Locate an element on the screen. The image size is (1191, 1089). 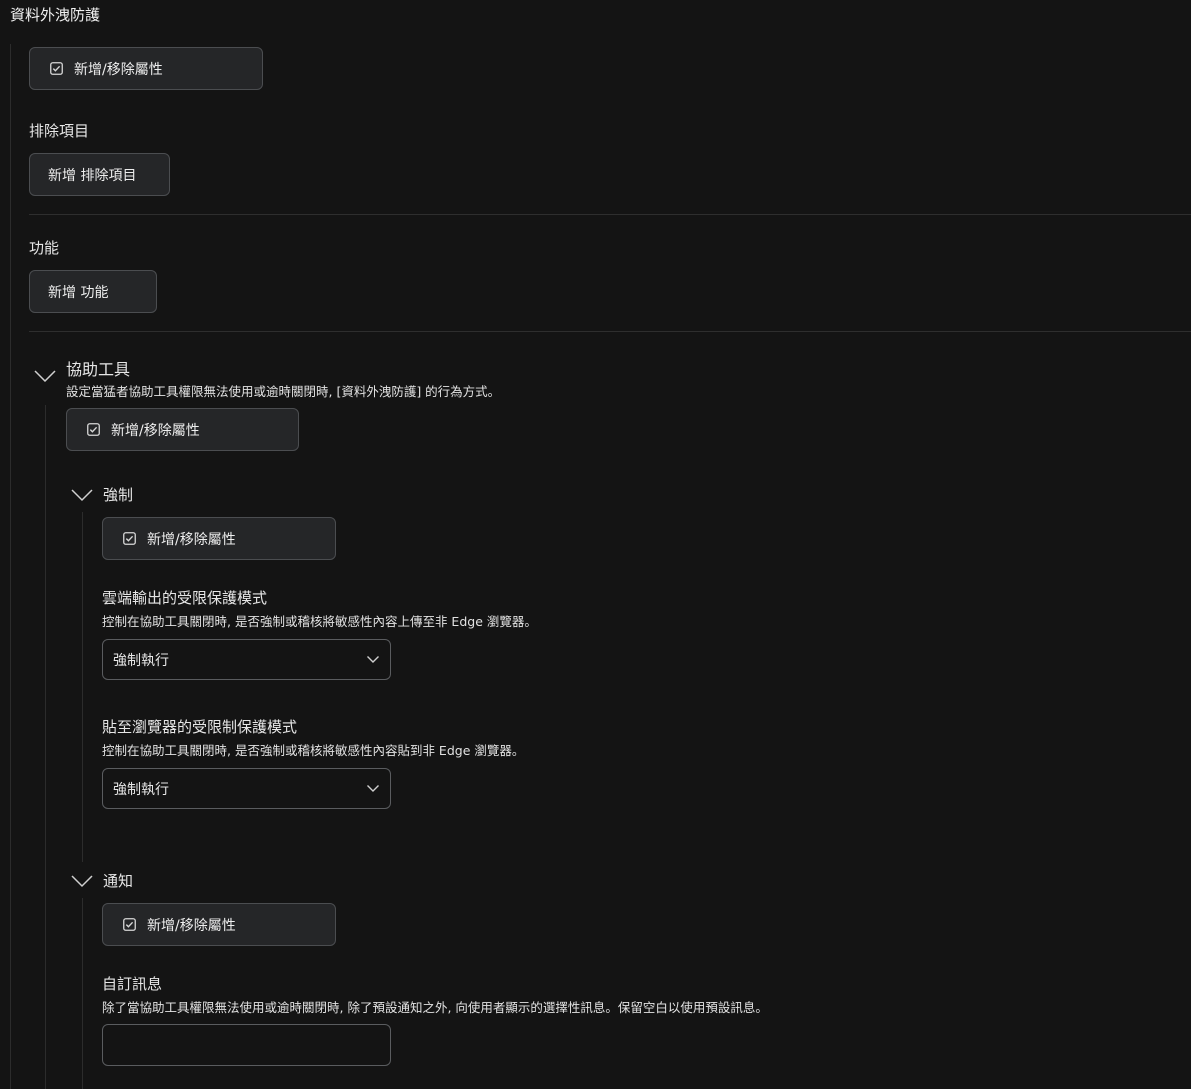
cloud-mode-title: 雲端輸出的受限保護模式 is located at coordinates (185, 598).